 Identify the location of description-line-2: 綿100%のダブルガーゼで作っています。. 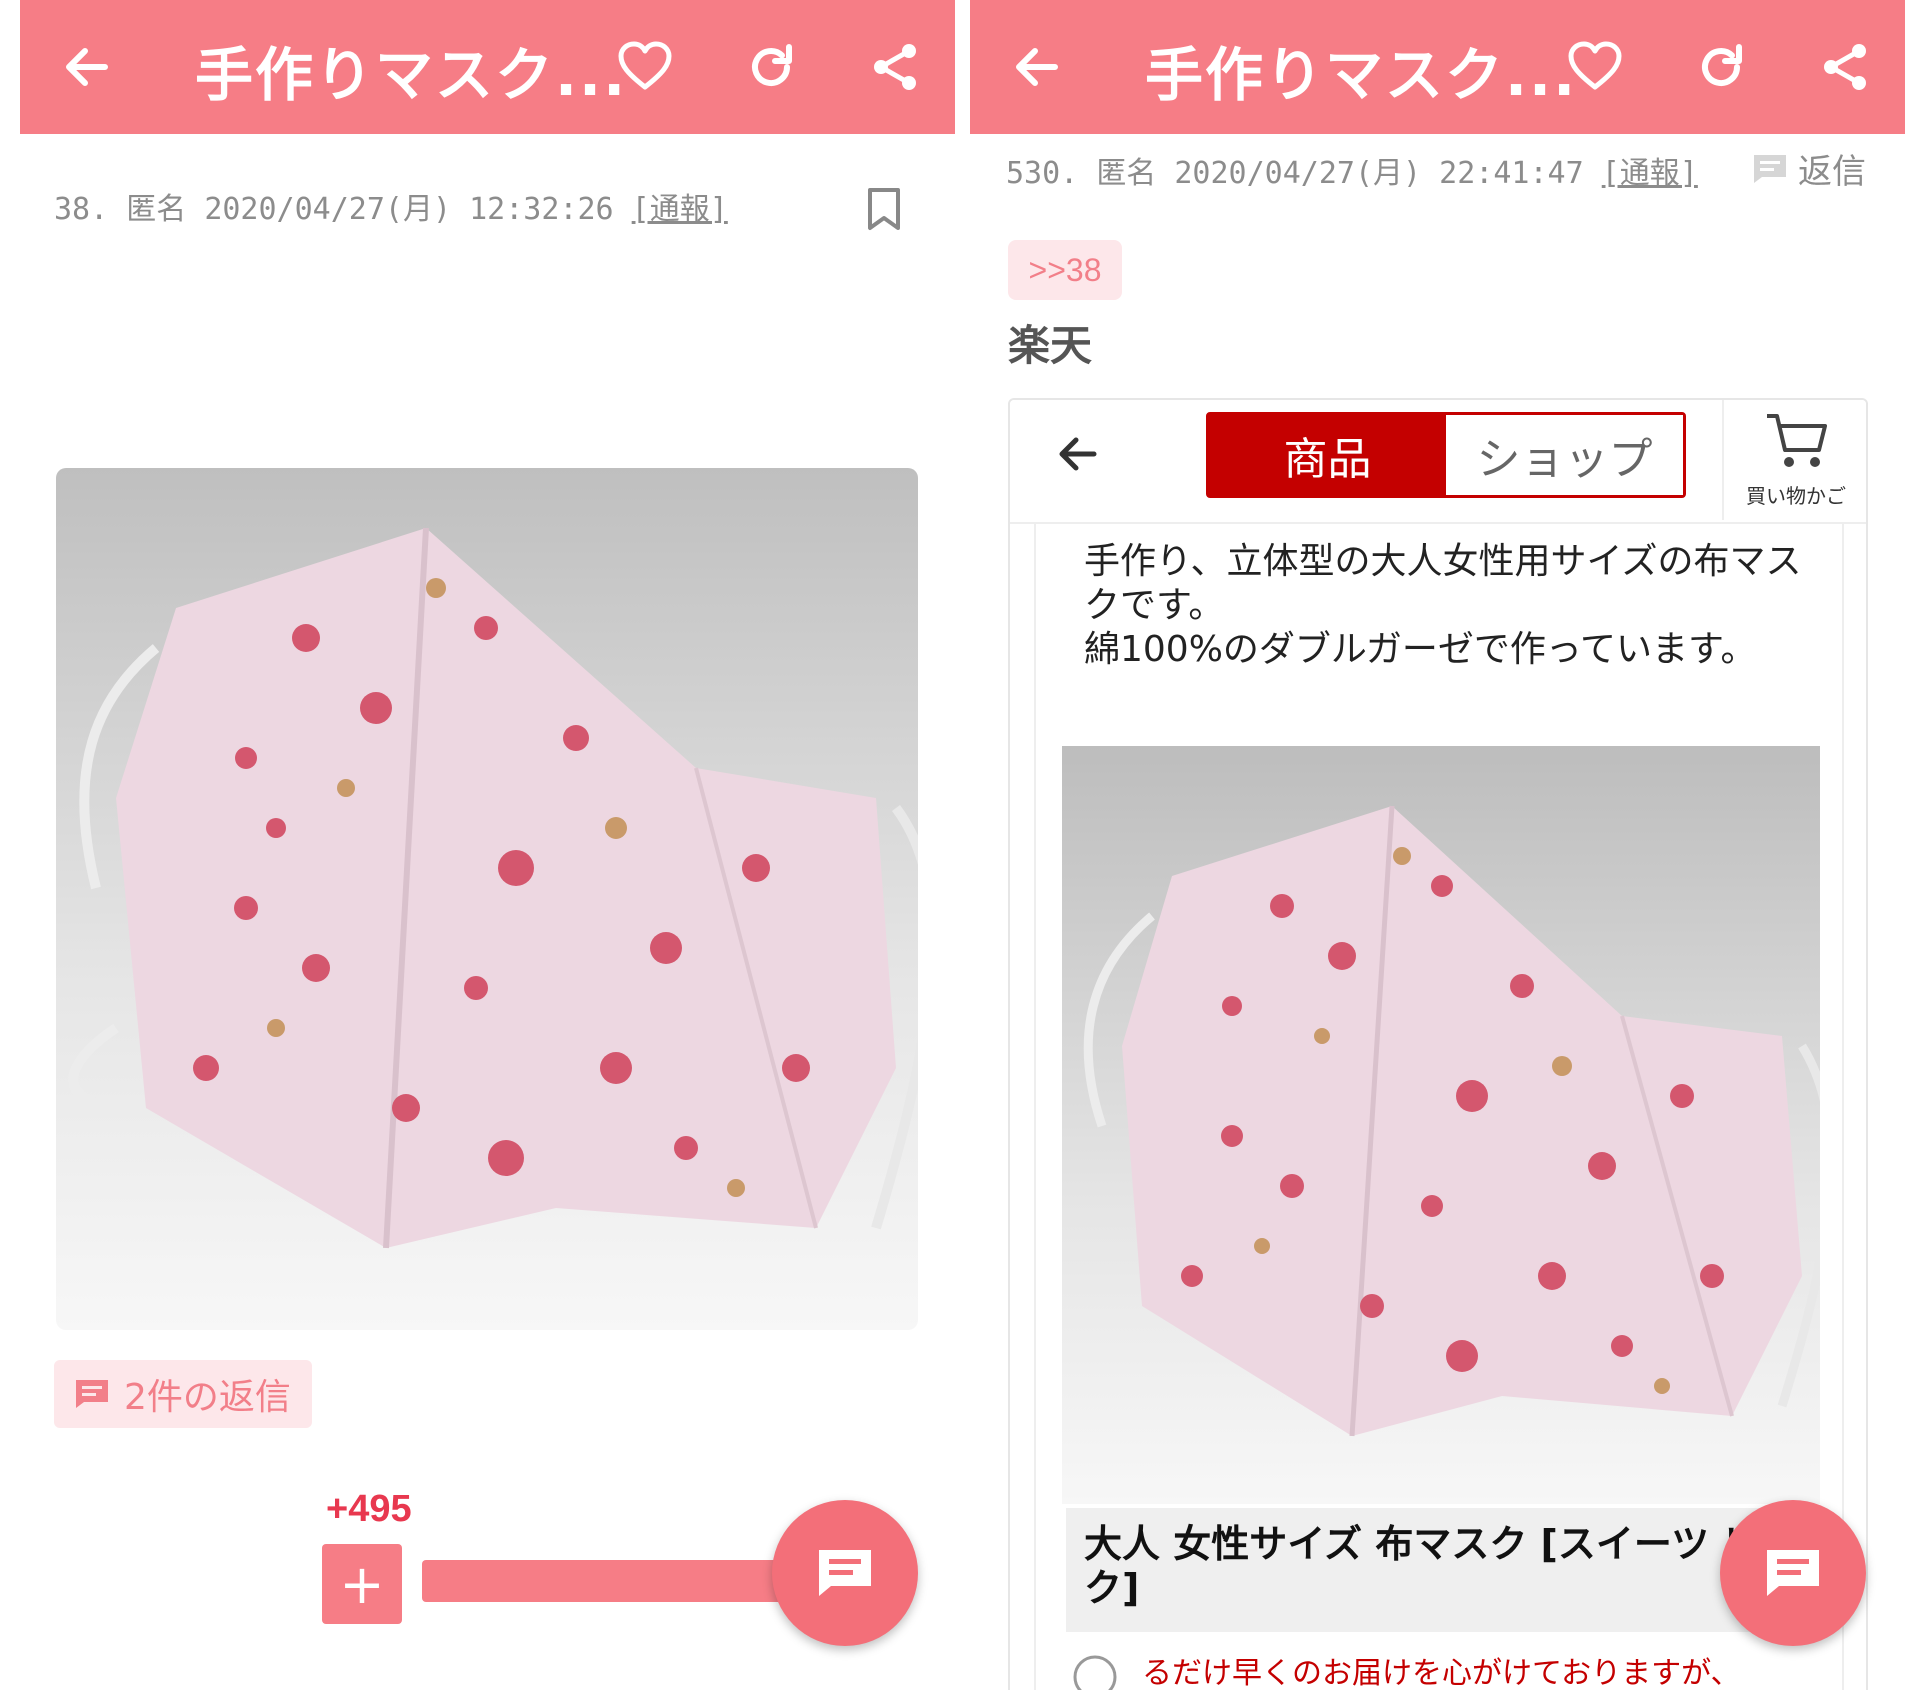
(1420, 649).